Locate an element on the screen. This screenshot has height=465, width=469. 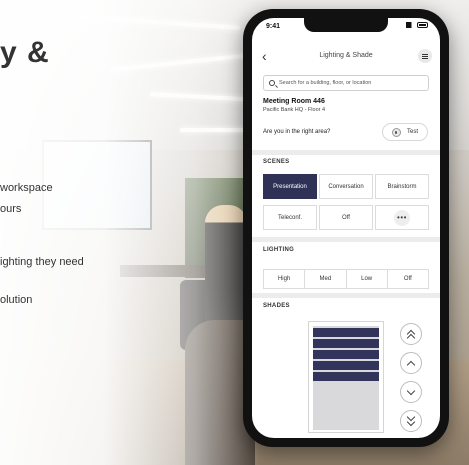
more-icon: ••• is located at coordinates (402, 217).